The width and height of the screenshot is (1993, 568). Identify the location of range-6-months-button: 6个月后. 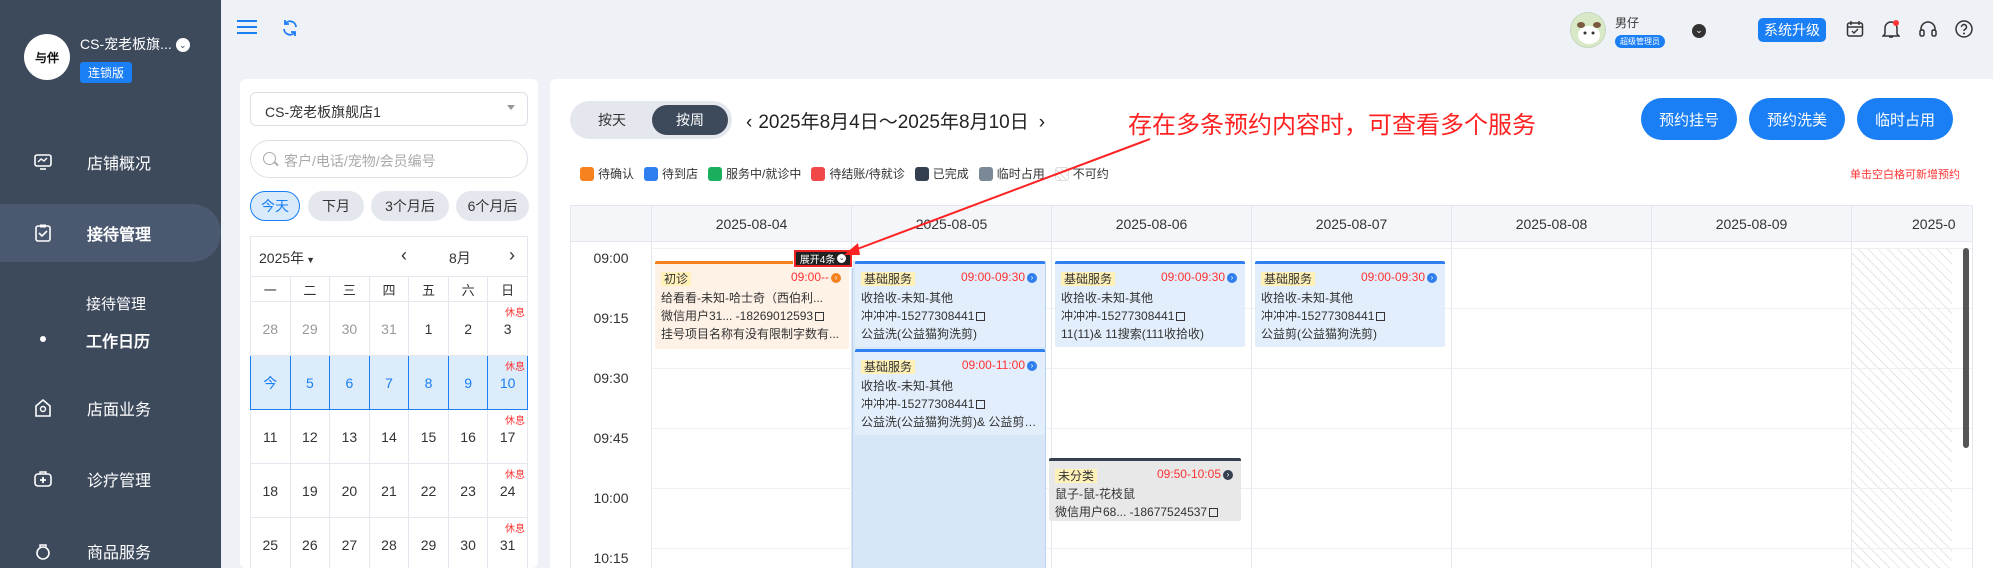
(492, 206).